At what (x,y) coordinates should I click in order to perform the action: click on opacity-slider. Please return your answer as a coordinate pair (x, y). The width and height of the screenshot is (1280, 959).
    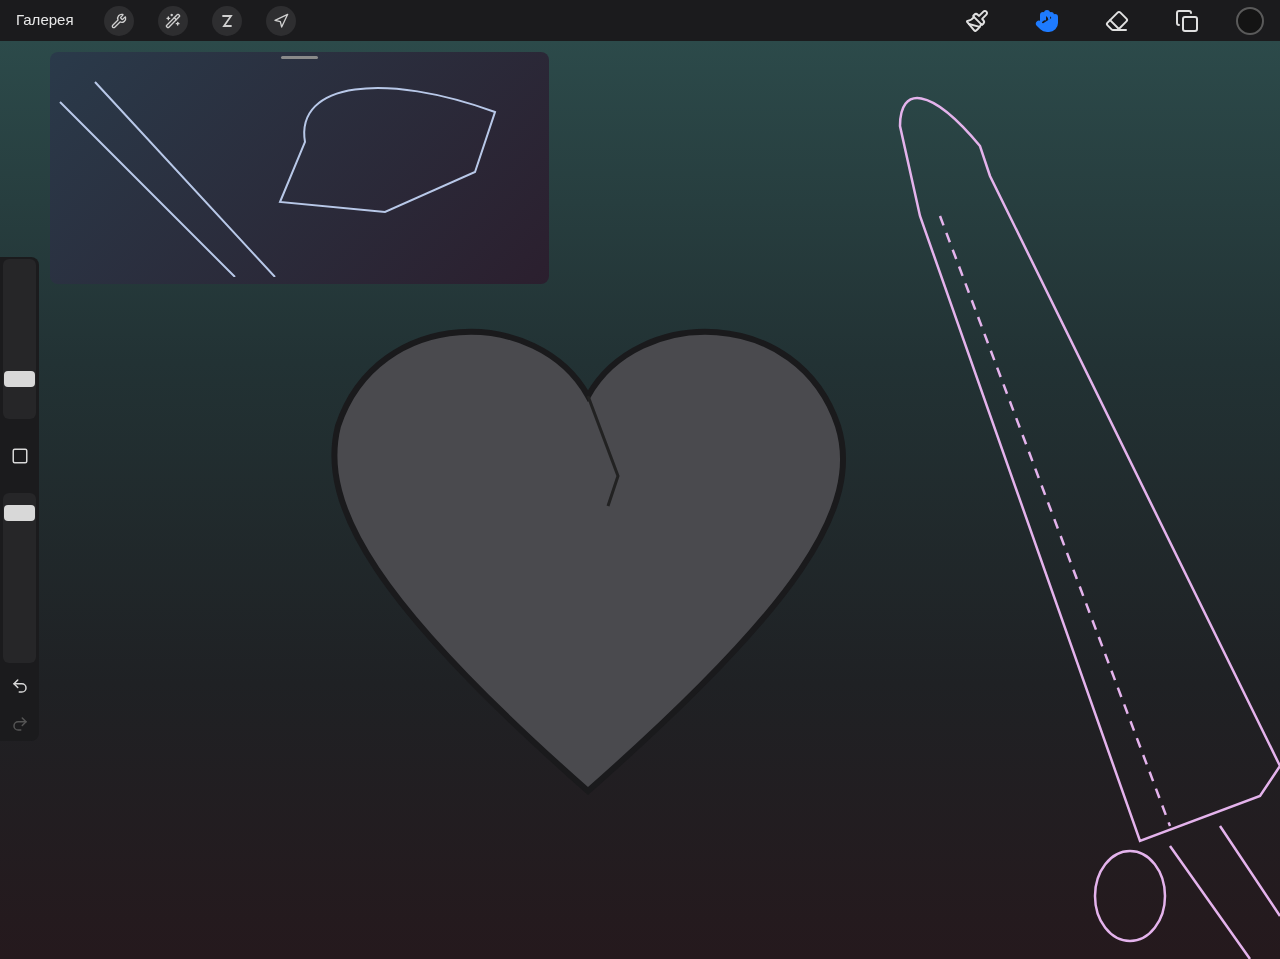
    Looking at the image, I should click on (19, 578).